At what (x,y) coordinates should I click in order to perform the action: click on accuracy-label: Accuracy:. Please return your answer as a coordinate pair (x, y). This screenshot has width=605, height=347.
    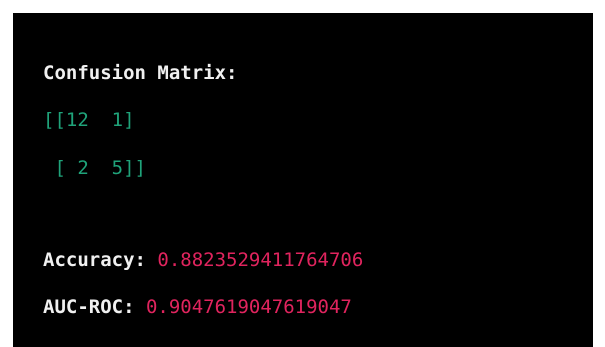
    Looking at the image, I should click on (100, 260).